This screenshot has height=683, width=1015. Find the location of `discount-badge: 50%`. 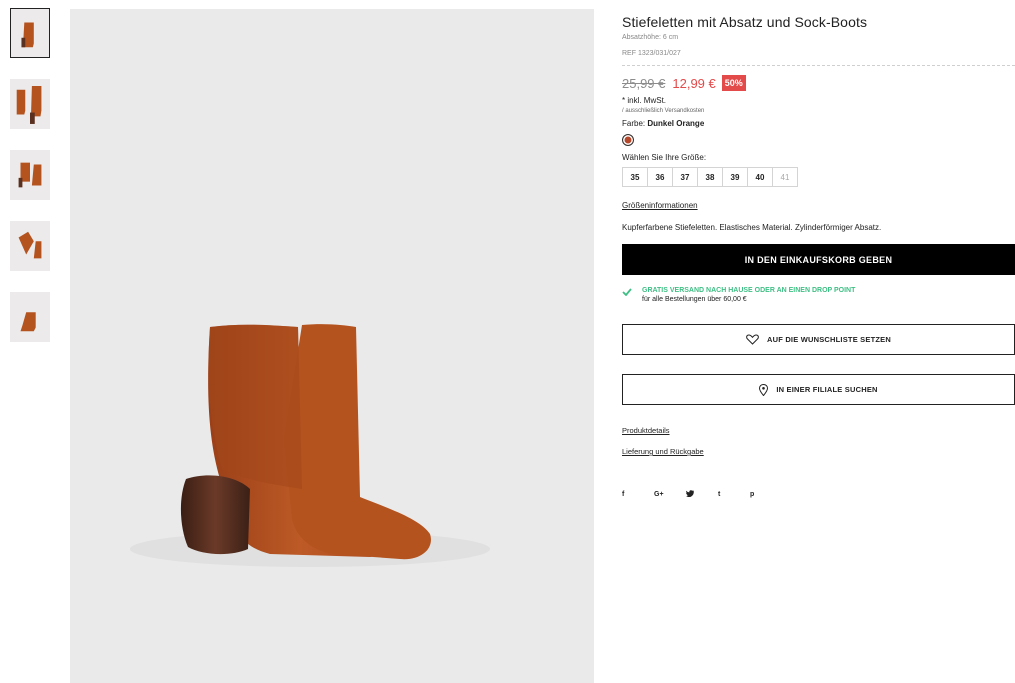

discount-badge: 50% is located at coordinates (733, 83).